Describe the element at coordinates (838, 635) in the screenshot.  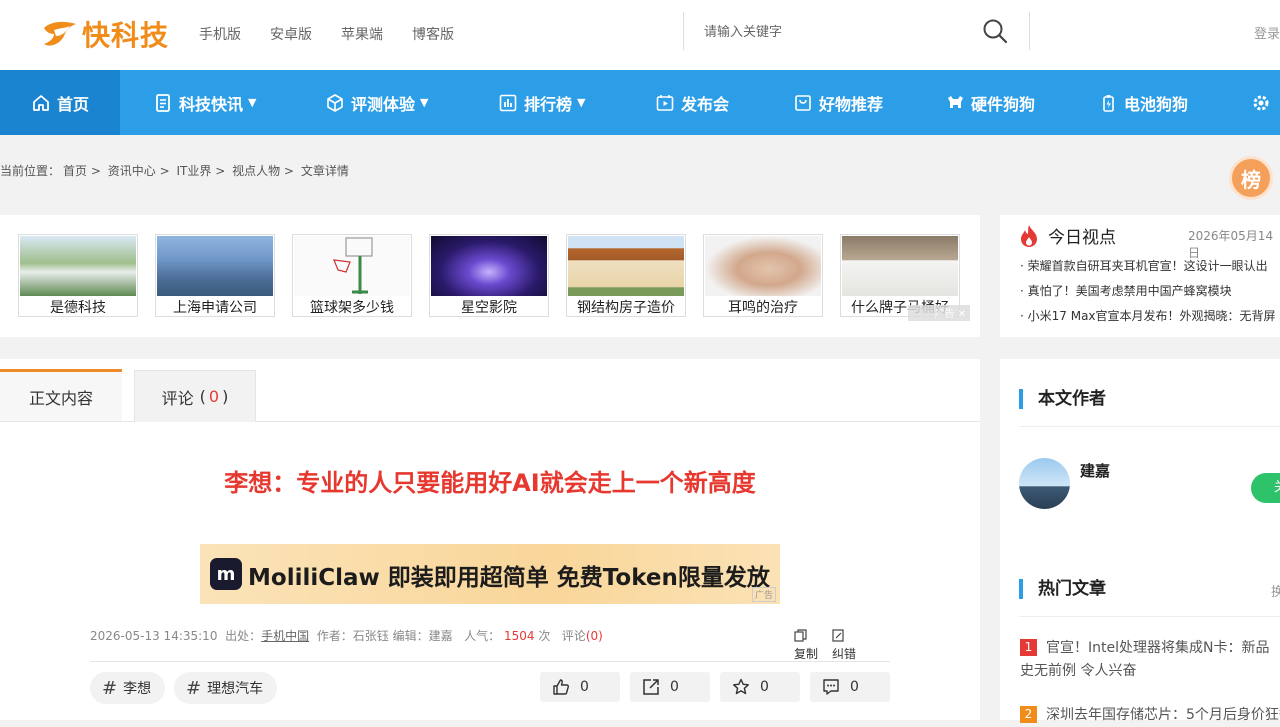
I see `edit-icon` at that location.